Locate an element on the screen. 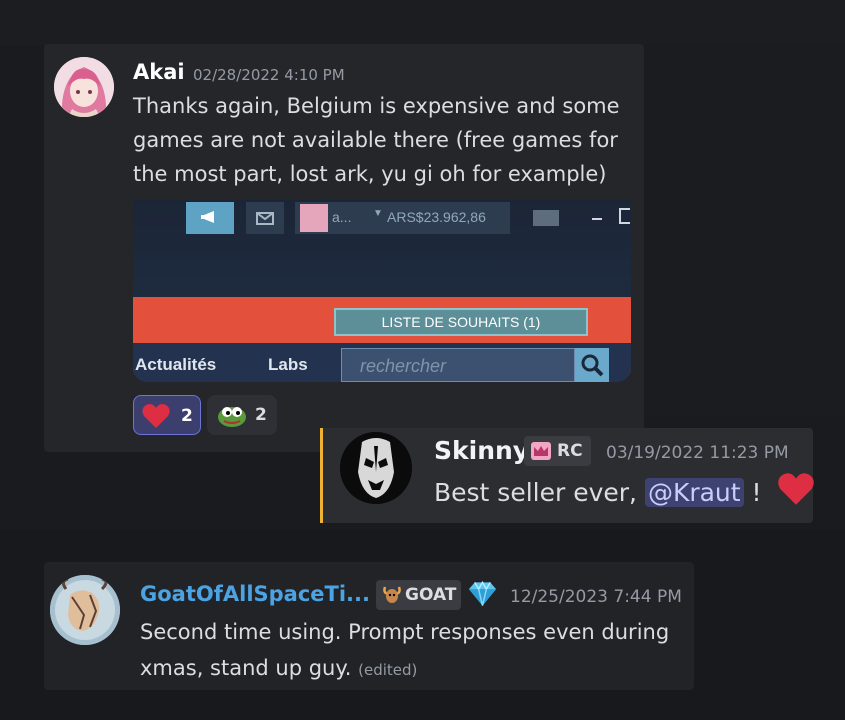  embed-nav-labs: Labs is located at coordinates (288, 364).